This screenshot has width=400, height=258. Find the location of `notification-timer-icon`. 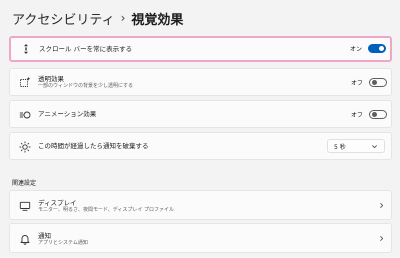

notification-timer-icon is located at coordinates (25, 147).